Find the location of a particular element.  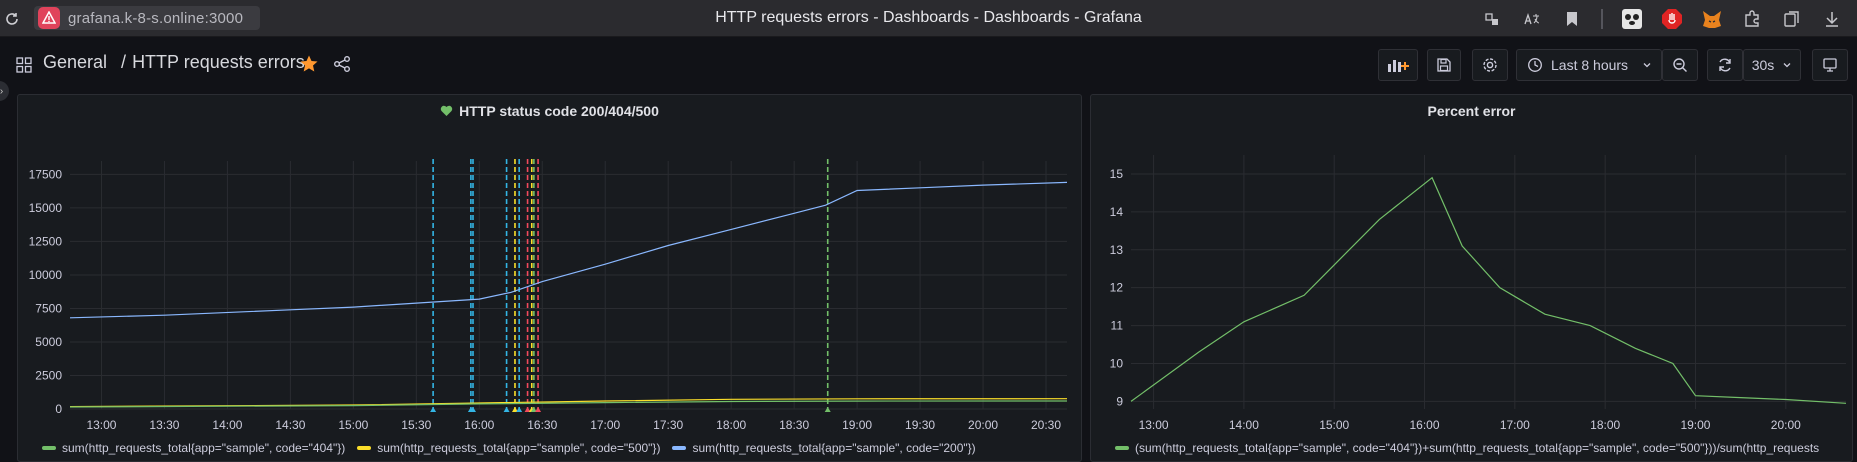

insecure-warning-icon is located at coordinates (49, 18).